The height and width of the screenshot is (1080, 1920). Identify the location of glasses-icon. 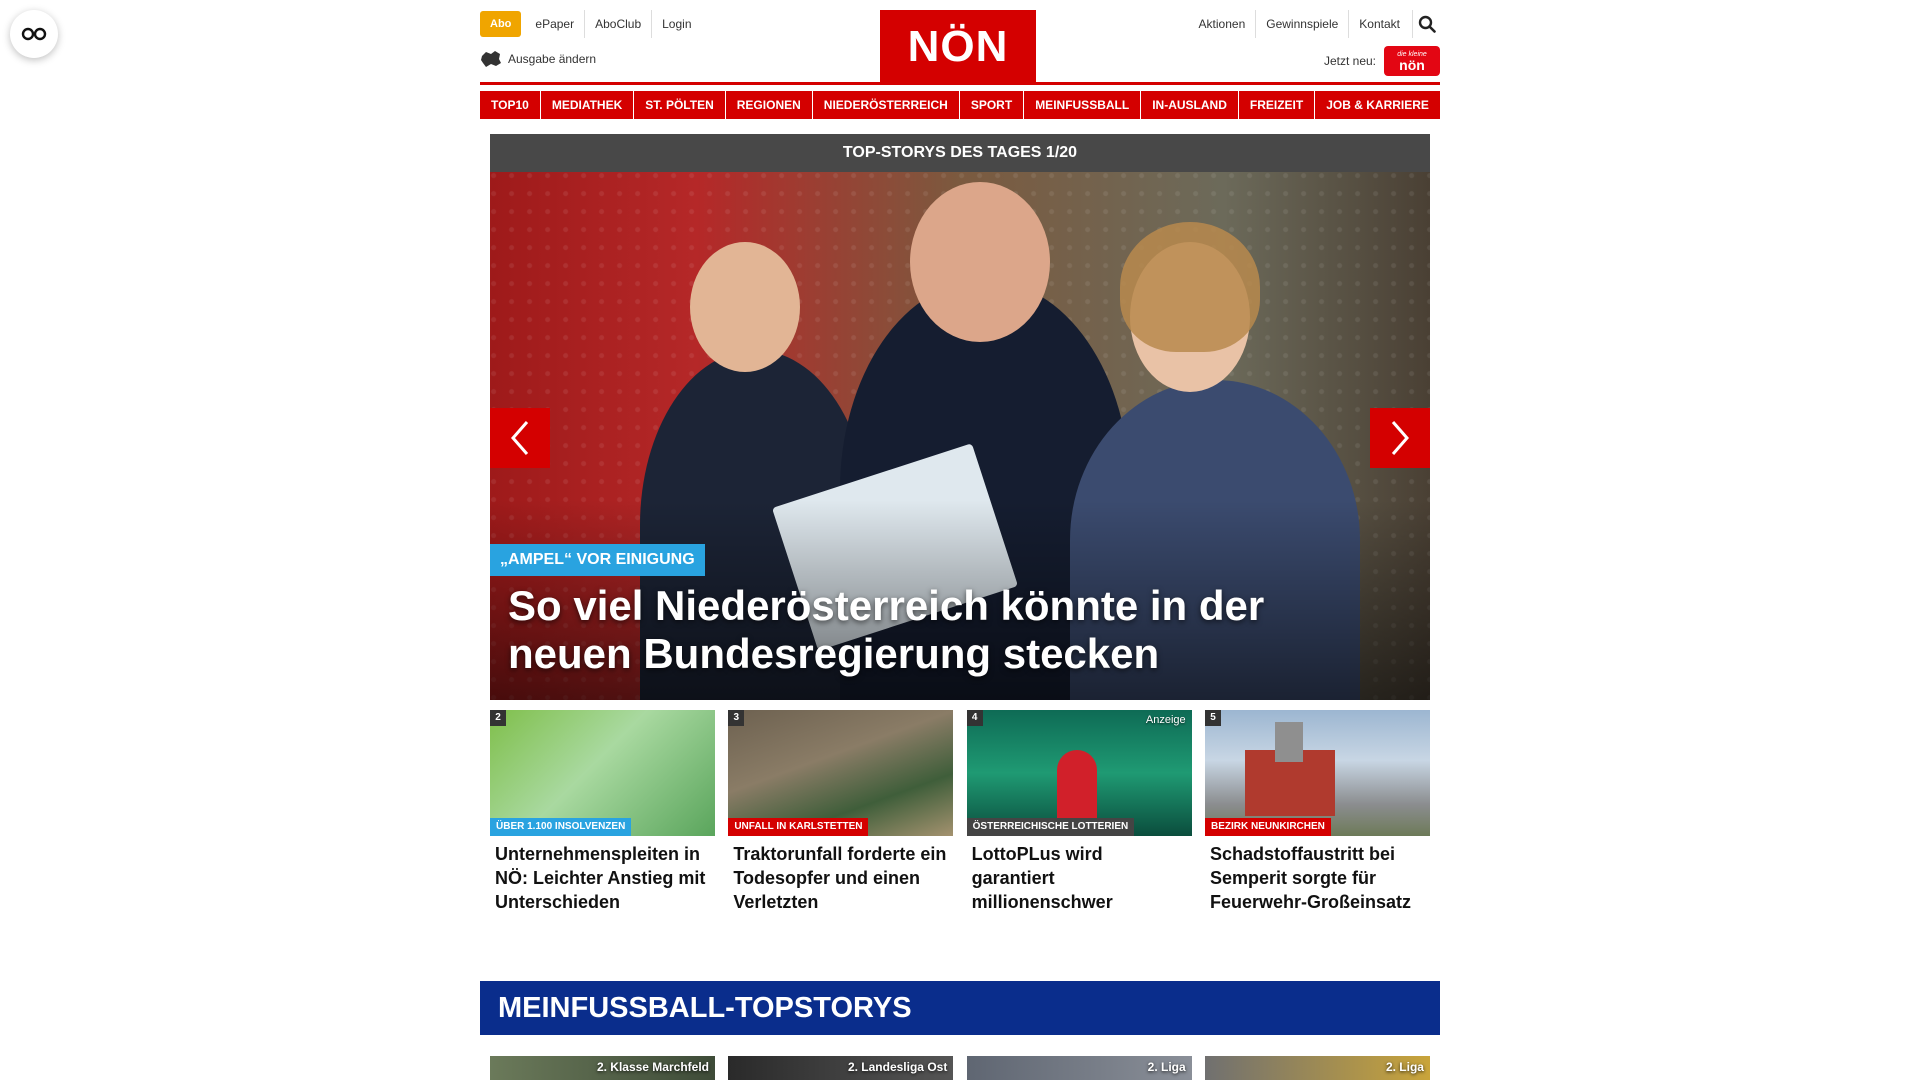
(34, 34).